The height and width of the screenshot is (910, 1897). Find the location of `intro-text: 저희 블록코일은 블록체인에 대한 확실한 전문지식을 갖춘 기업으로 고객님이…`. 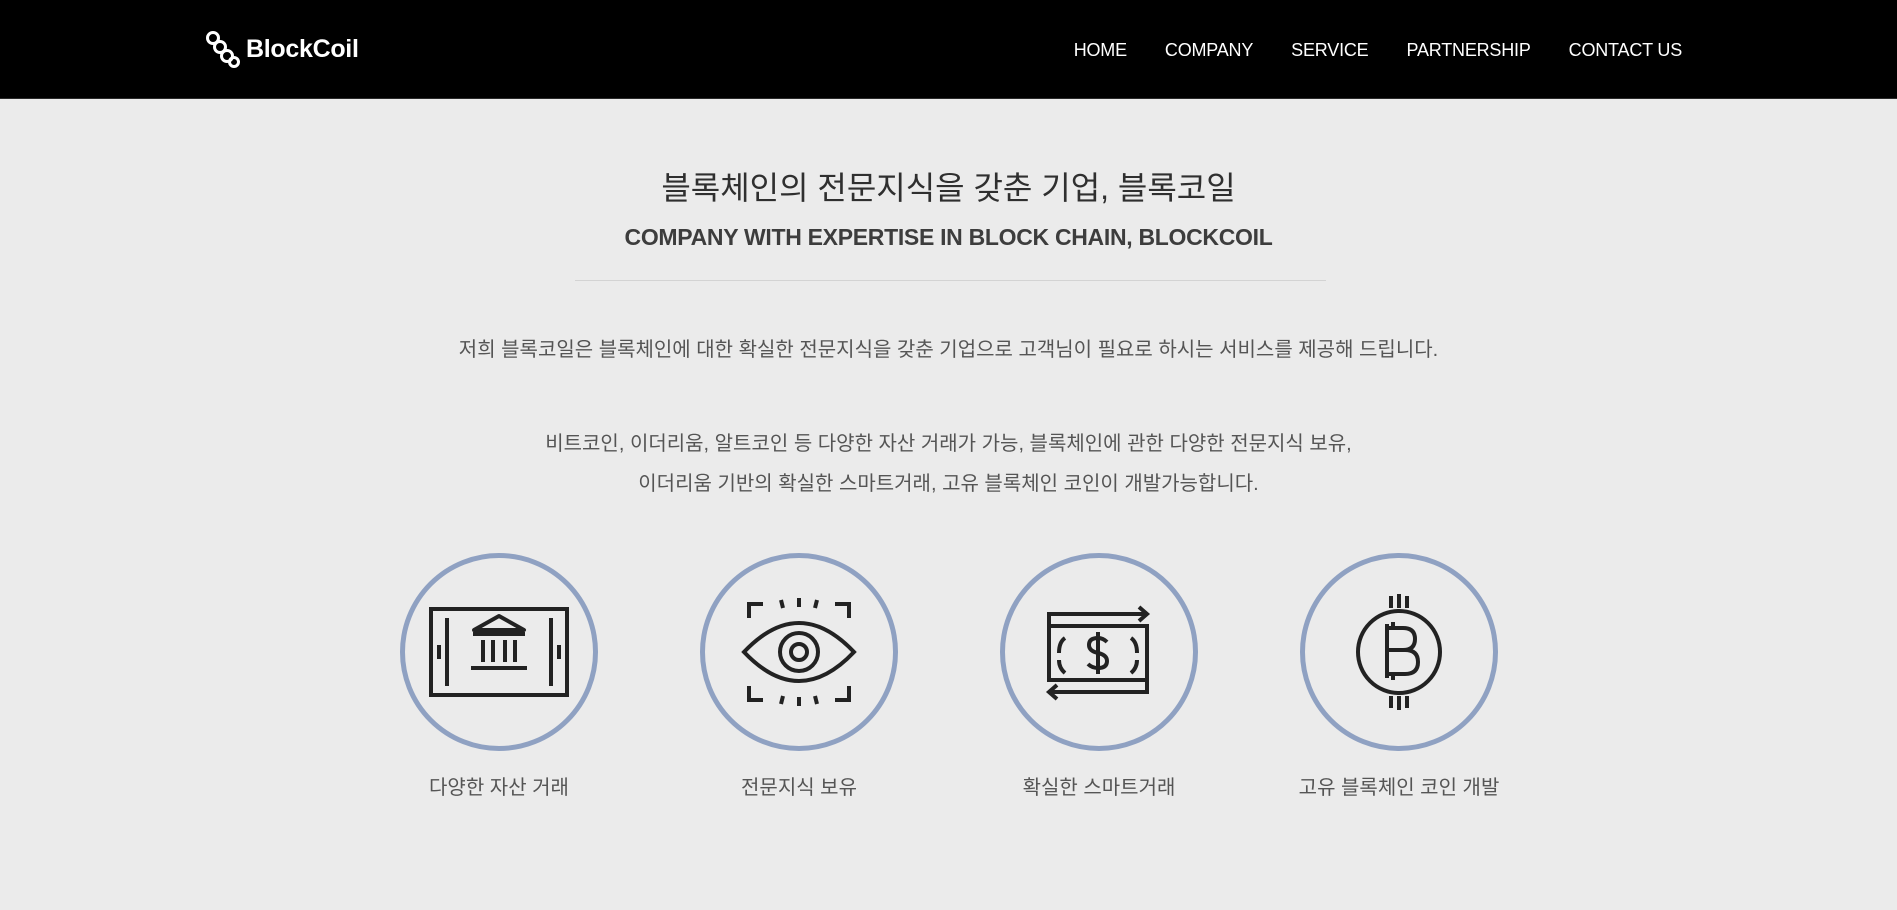

intro-text: 저희 블록코일은 블록체인에 대한 확실한 전문지식을 갖춘 기업으로 고객님이… is located at coordinates (948, 350).